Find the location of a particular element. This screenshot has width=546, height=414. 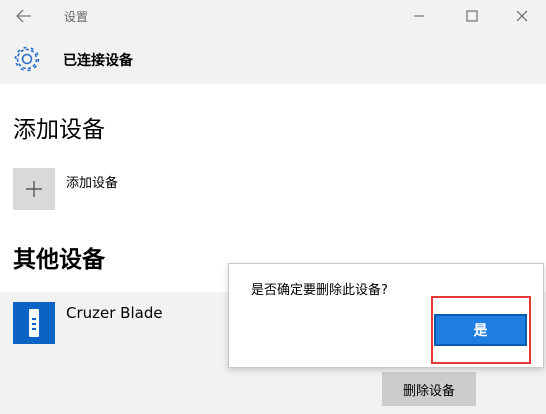

other-devices-section-title: 其他设备 is located at coordinates (59, 260).